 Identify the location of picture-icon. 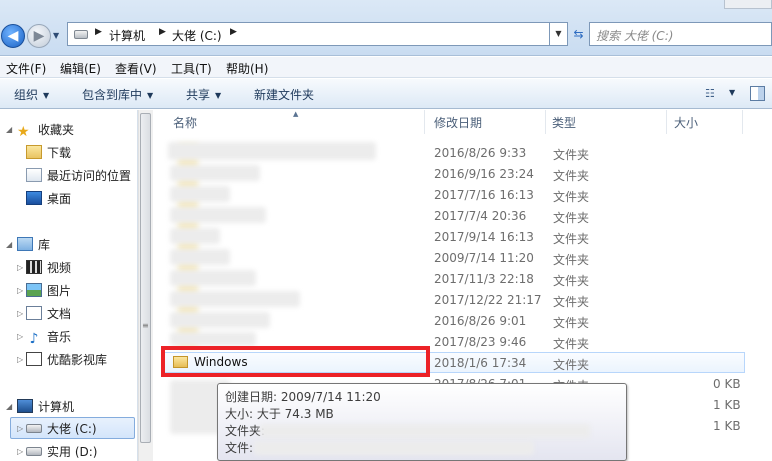
(34, 290).